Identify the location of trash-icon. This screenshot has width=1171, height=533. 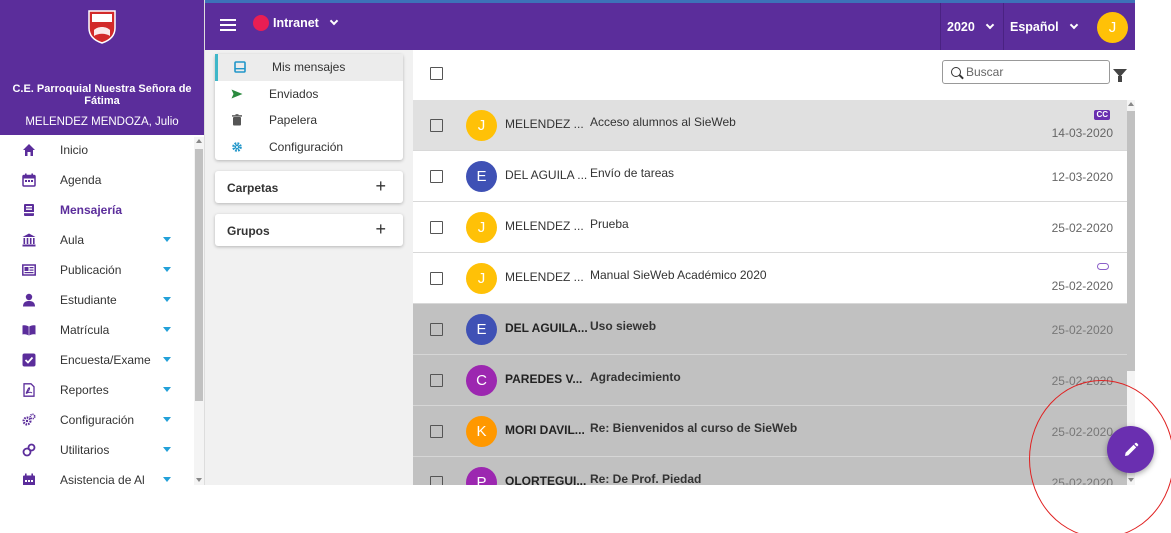
(237, 120).